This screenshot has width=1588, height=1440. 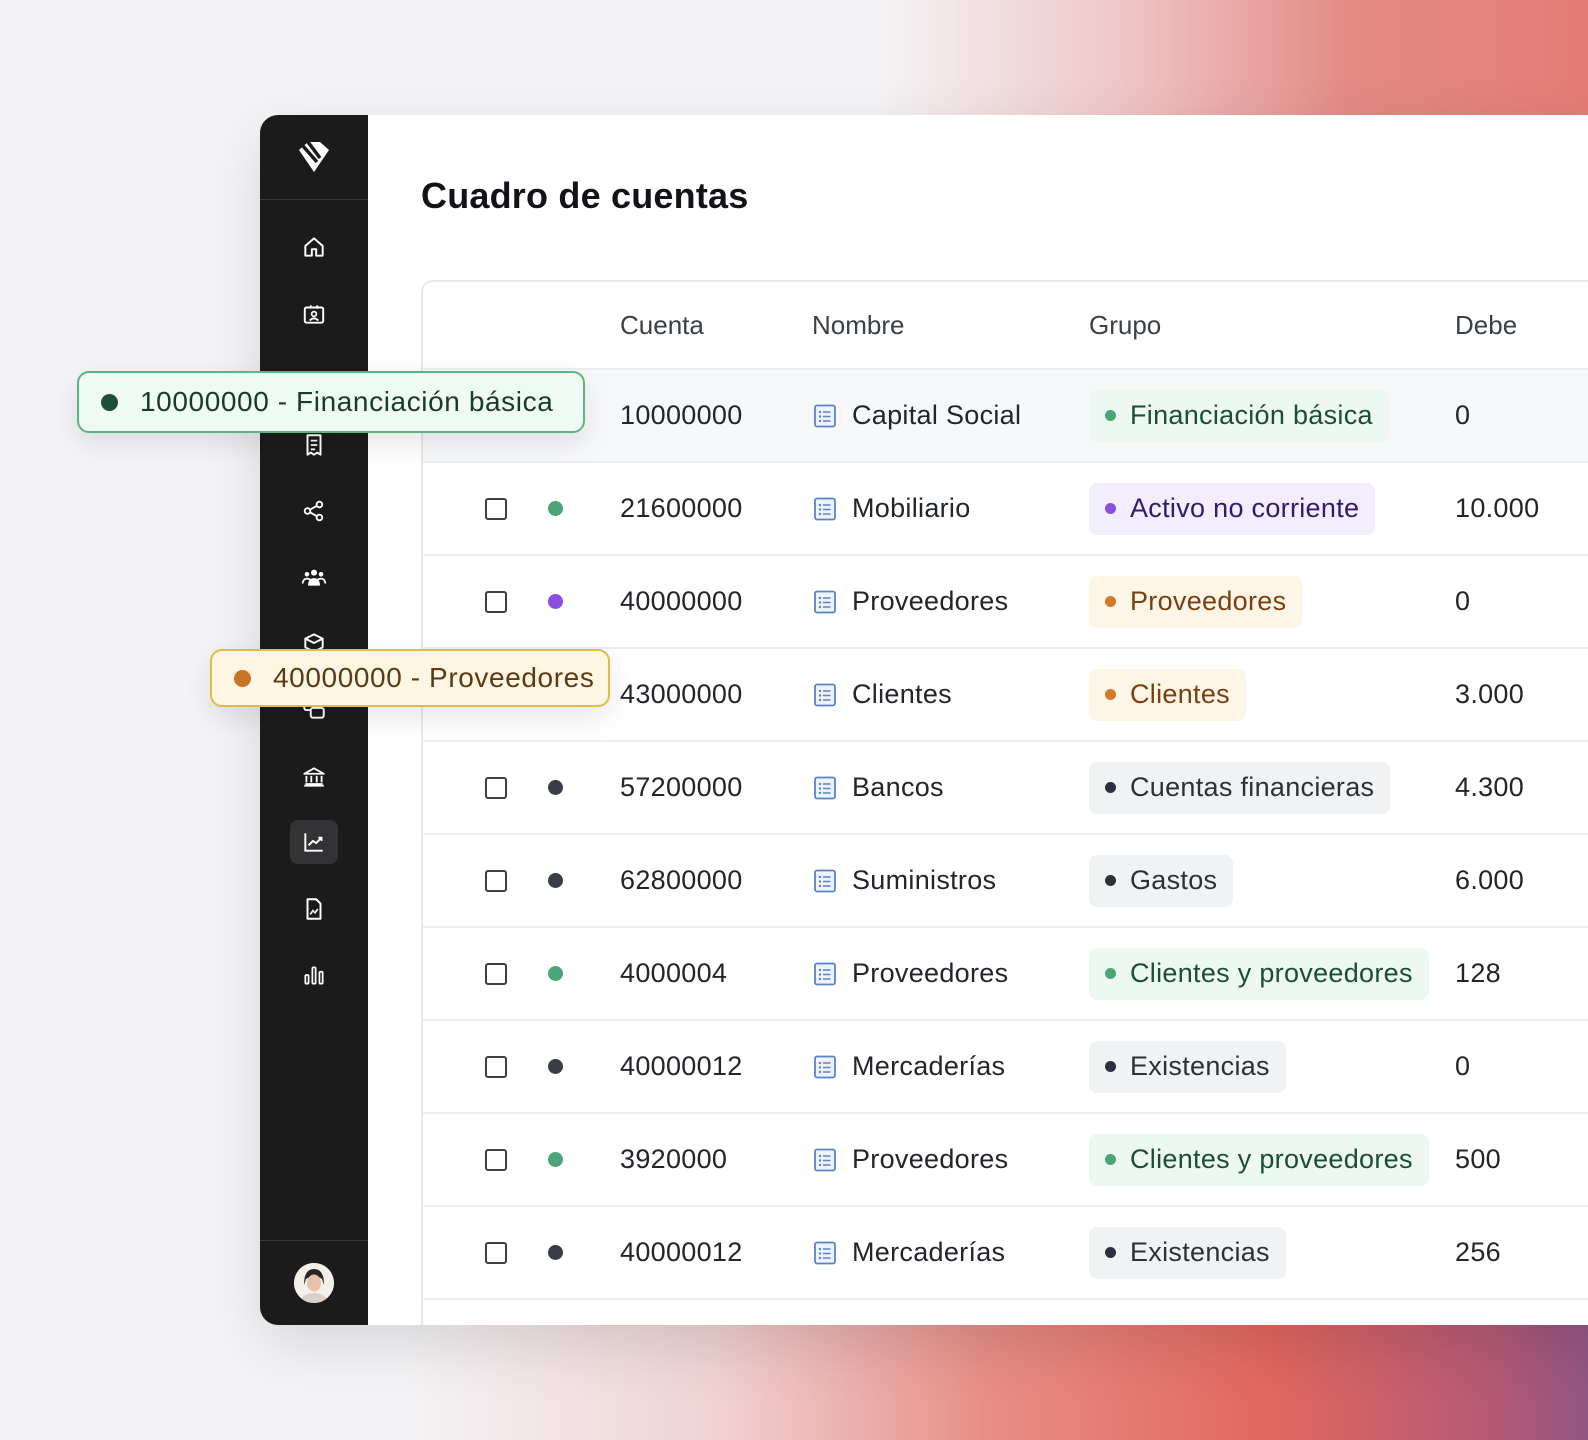 What do you see at coordinates (1486, 325) in the screenshot?
I see `column-header-debe: Debe` at bounding box center [1486, 325].